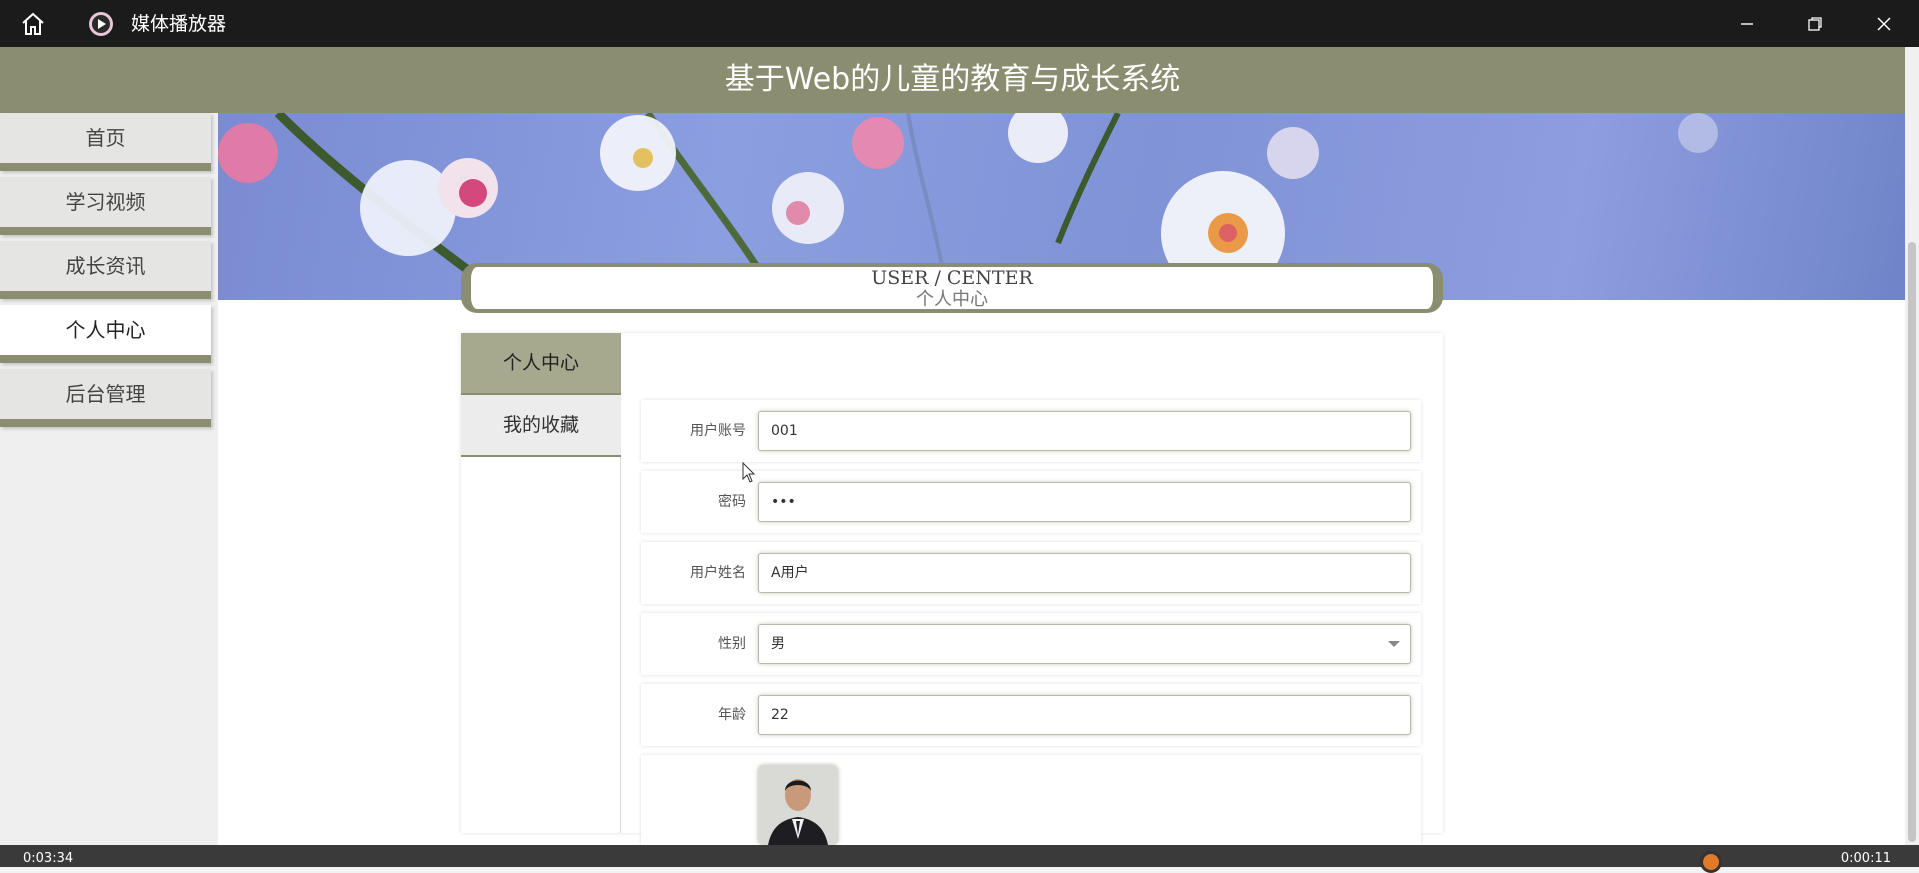 Image resolution: width=1919 pixels, height=873 pixels. Describe the element at coordinates (732, 715) in the screenshot. I see `age-label: 年龄` at that location.